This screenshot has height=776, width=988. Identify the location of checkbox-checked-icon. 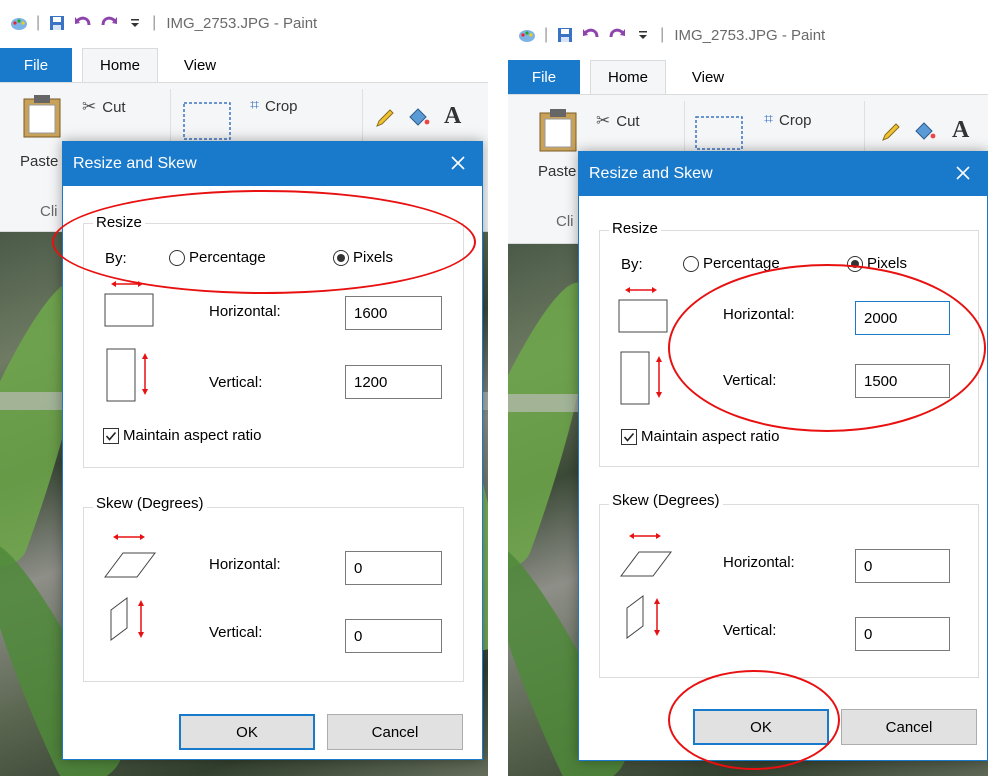
(111, 435).